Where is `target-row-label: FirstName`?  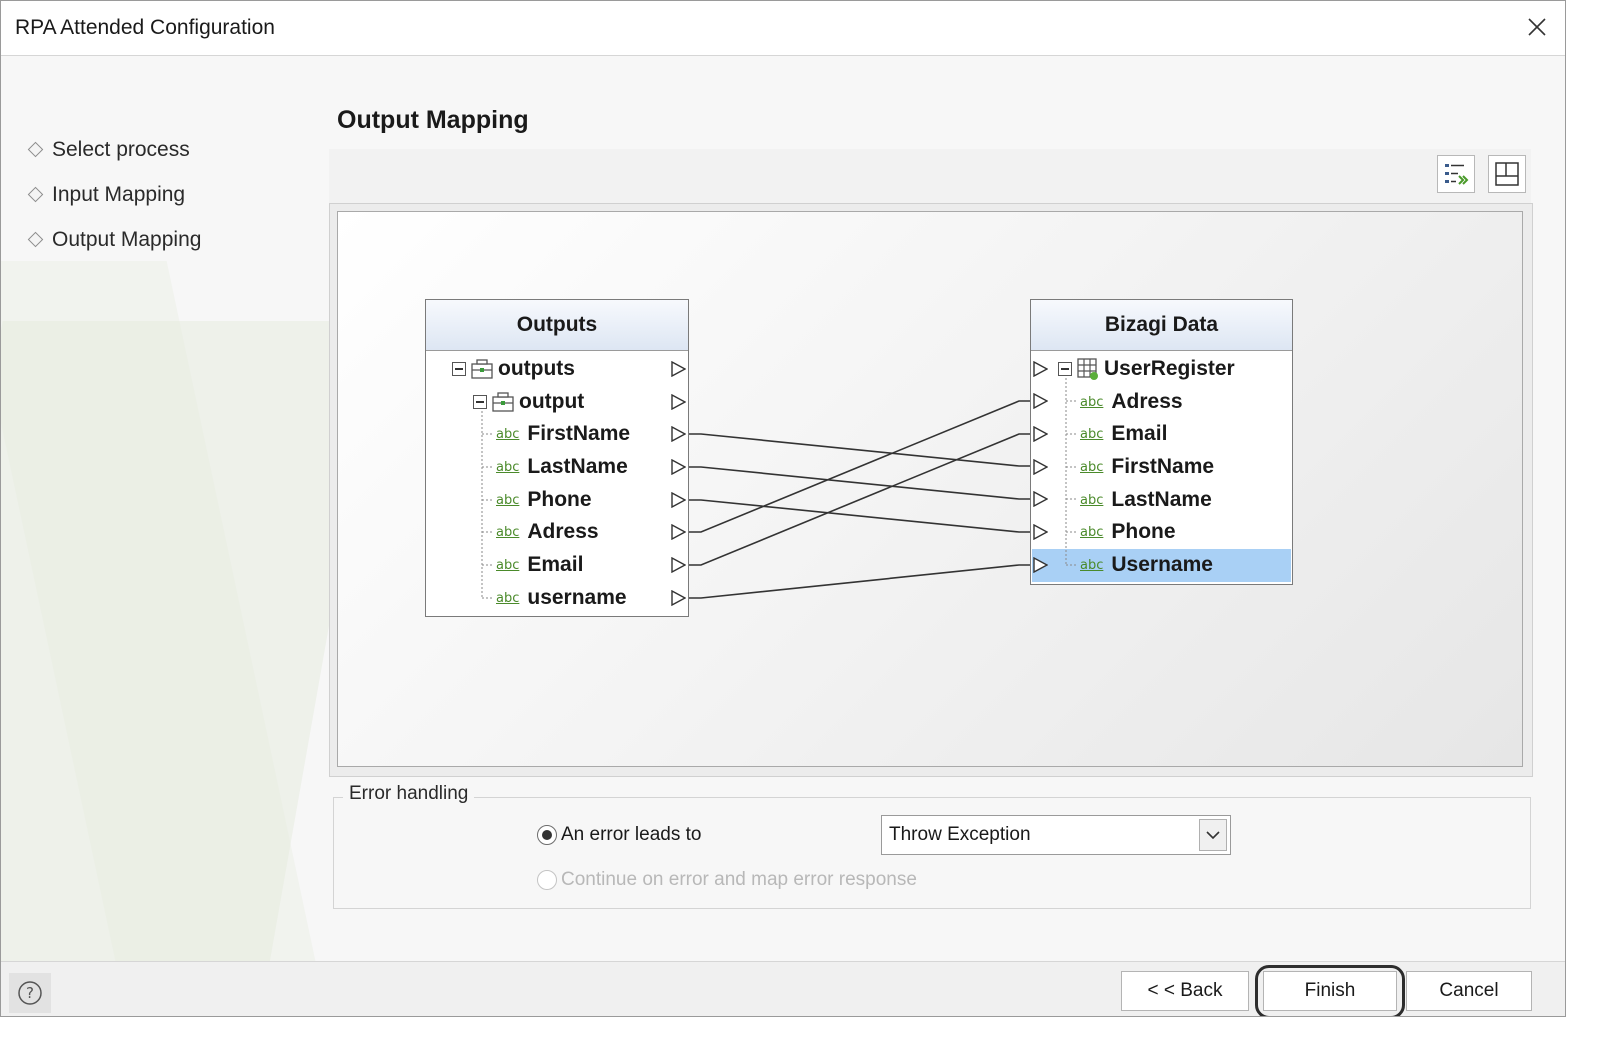 target-row-label: FirstName is located at coordinates (1163, 466).